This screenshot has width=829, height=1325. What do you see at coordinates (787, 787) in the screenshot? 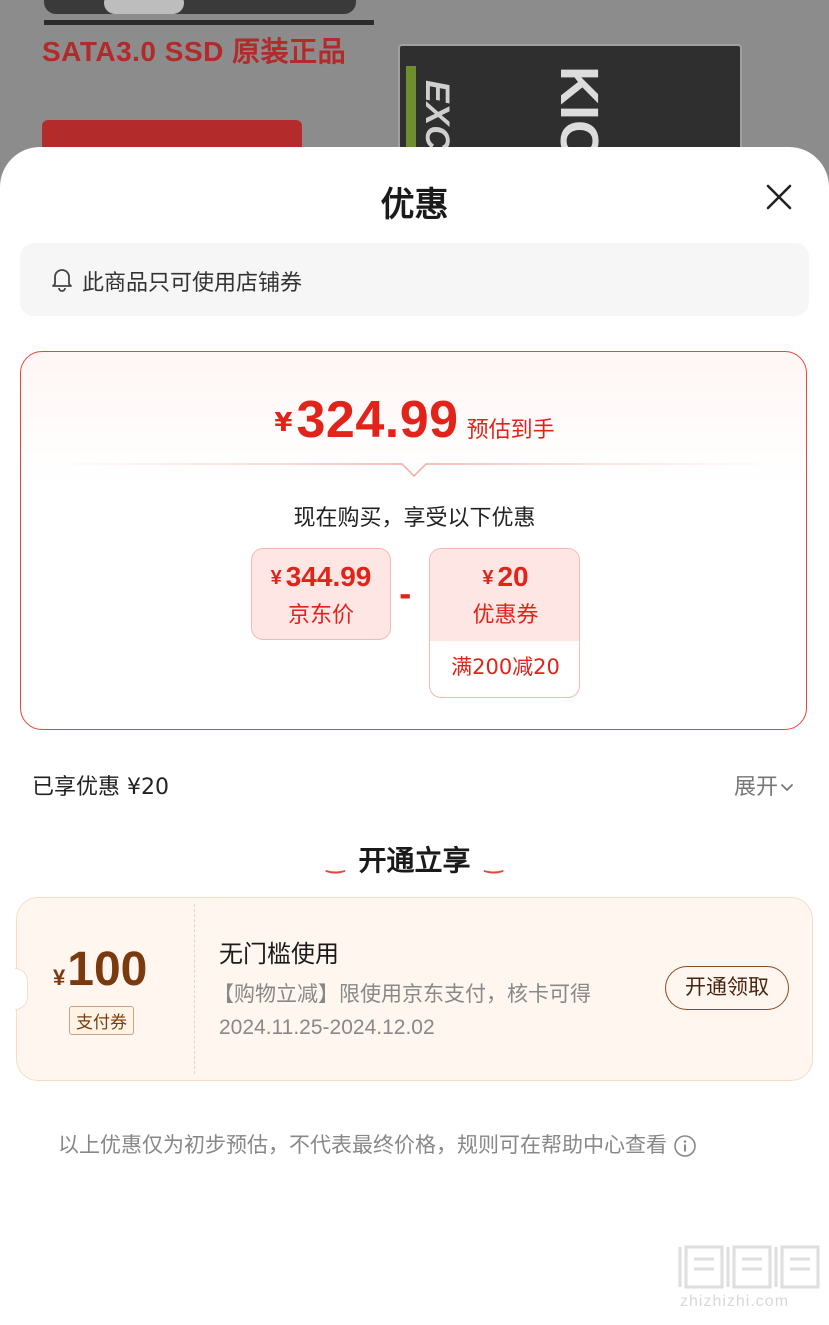
I see `chevron-down-icon` at bounding box center [787, 787].